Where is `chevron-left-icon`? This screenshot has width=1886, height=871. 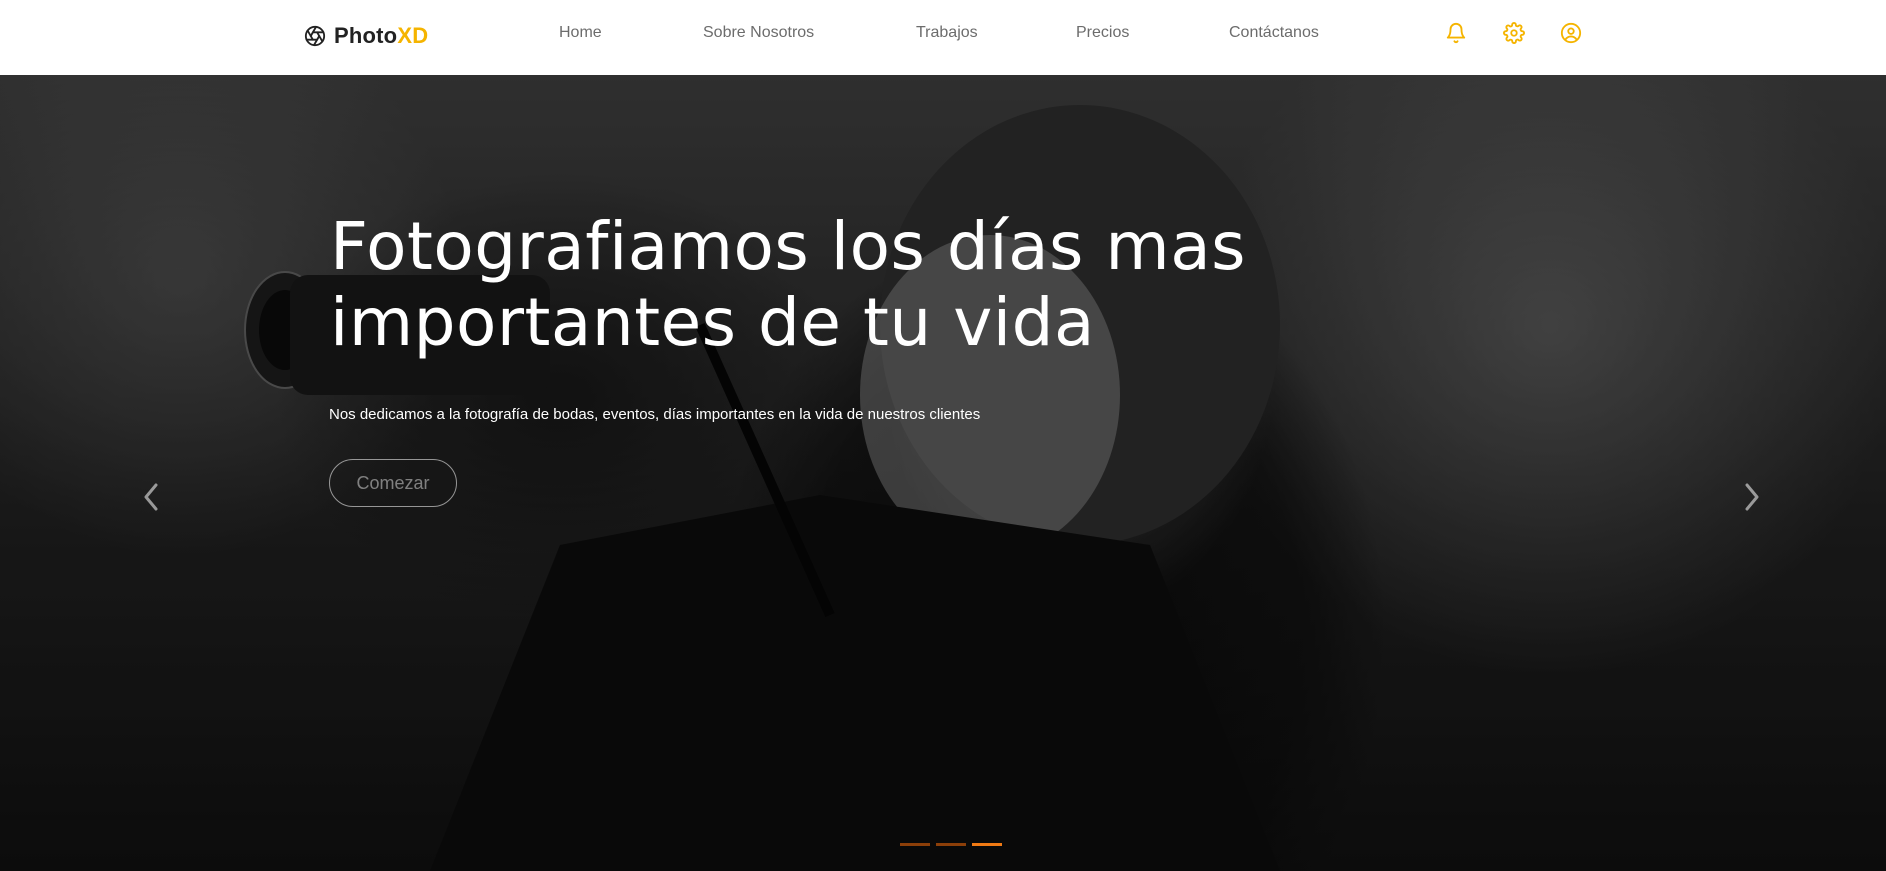 chevron-left-icon is located at coordinates (151, 497).